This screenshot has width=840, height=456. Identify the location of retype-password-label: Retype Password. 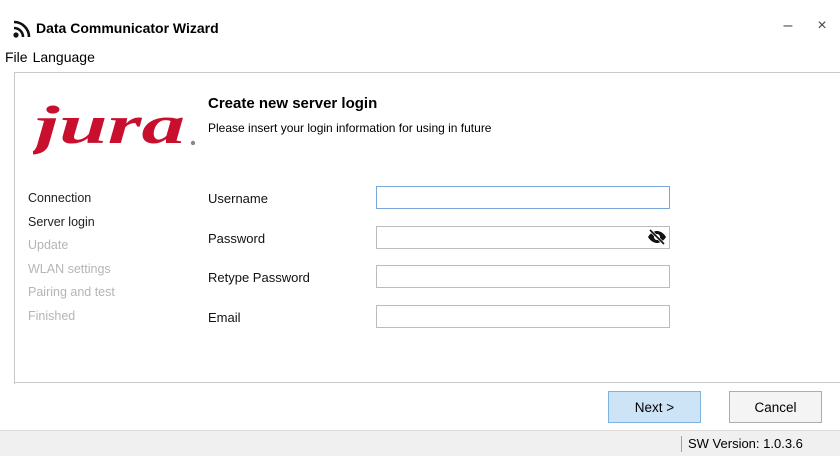
(259, 277).